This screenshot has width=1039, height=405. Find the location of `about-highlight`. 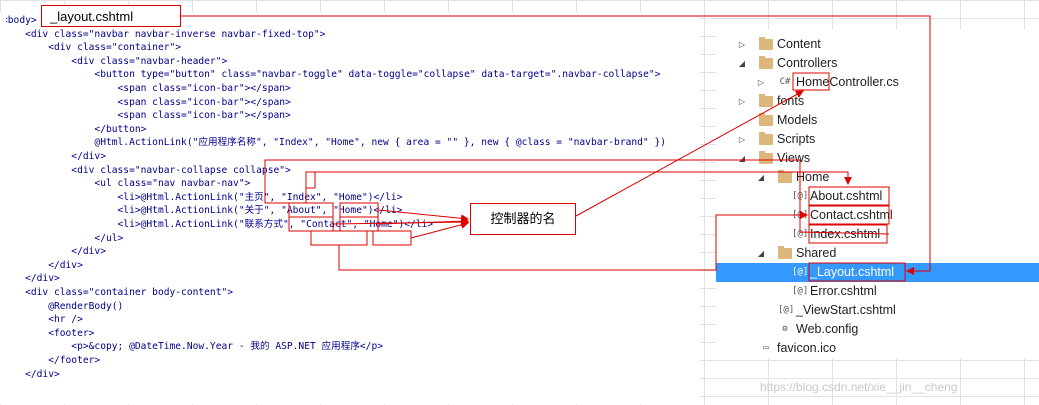

about-highlight is located at coordinates (311, 224).